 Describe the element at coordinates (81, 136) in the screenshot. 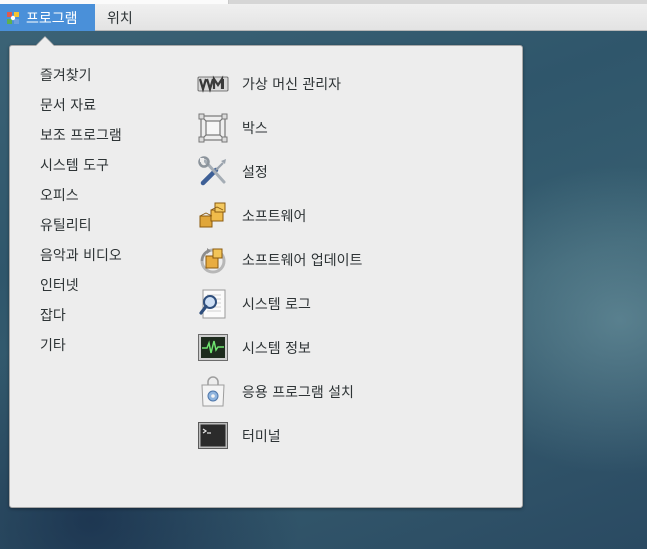

I see `category-accessories: 보조 프로그램` at that location.